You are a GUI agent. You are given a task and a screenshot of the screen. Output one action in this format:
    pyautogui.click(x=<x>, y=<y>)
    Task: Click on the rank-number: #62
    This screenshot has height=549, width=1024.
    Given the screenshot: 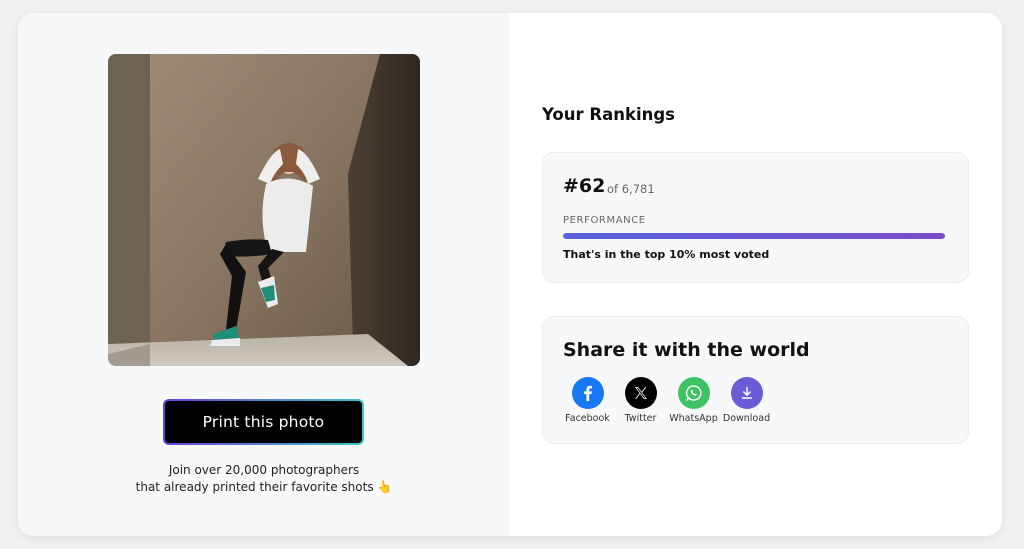 What is the action you would take?
    pyautogui.click(x=584, y=186)
    